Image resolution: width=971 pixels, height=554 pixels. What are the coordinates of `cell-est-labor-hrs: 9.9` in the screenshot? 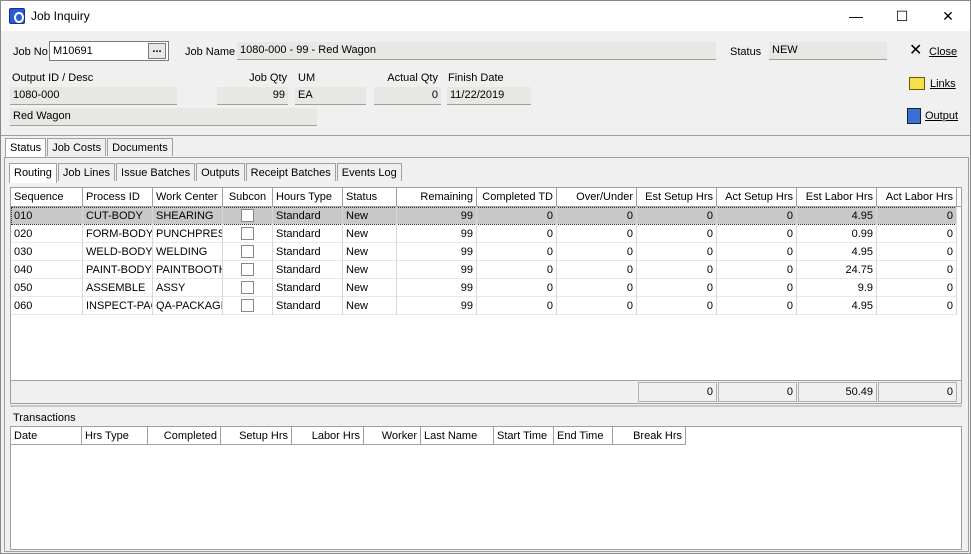 It's located at (837, 288).